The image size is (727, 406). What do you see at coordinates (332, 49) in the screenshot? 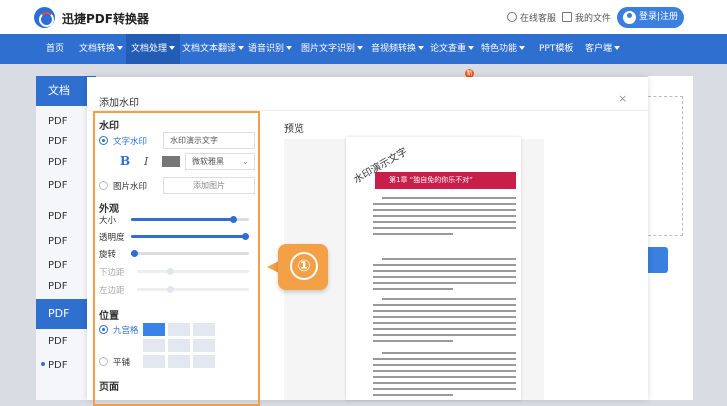
I see `nav-ocr: 图片文字识别` at bounding box center [332, 49].